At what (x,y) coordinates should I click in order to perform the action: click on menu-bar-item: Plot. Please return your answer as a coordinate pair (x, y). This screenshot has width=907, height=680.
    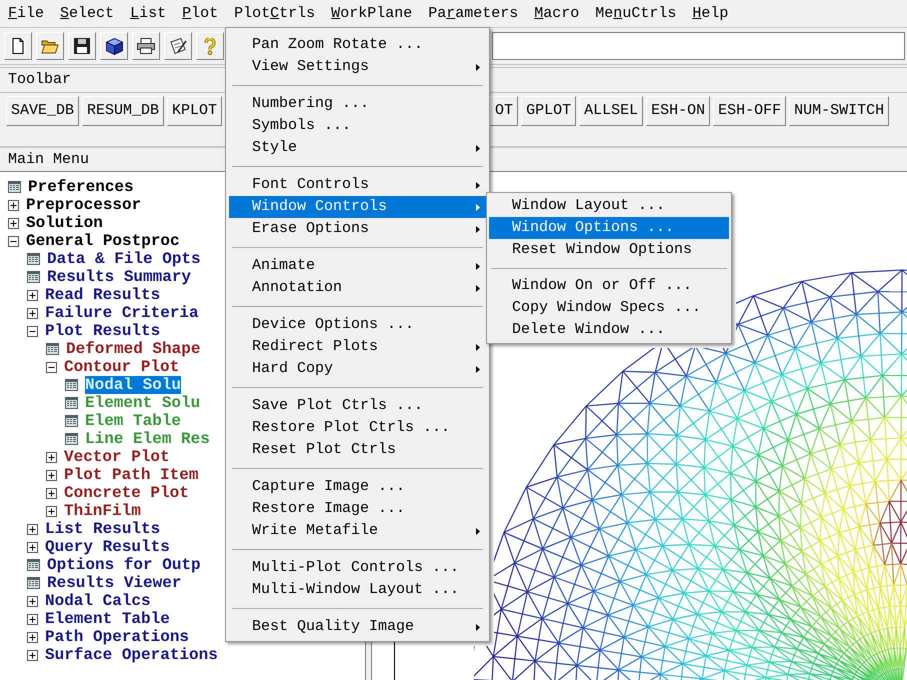
    Looking at the image, I should click on (200, 14).